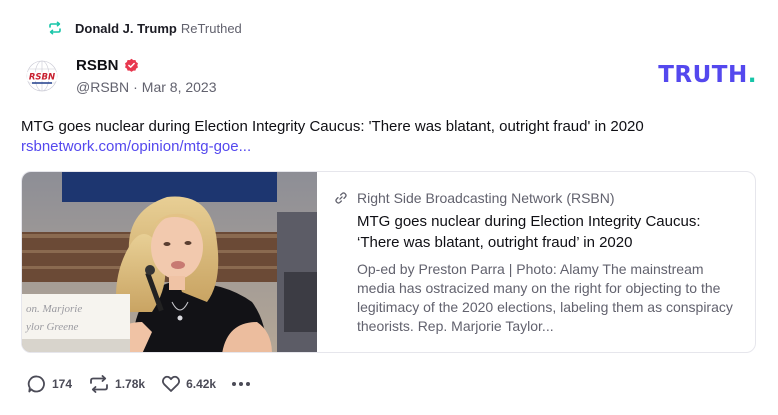 This screenshot has width=778, height=415. I want to click on reply-bubble-icon, so click(36, 384).